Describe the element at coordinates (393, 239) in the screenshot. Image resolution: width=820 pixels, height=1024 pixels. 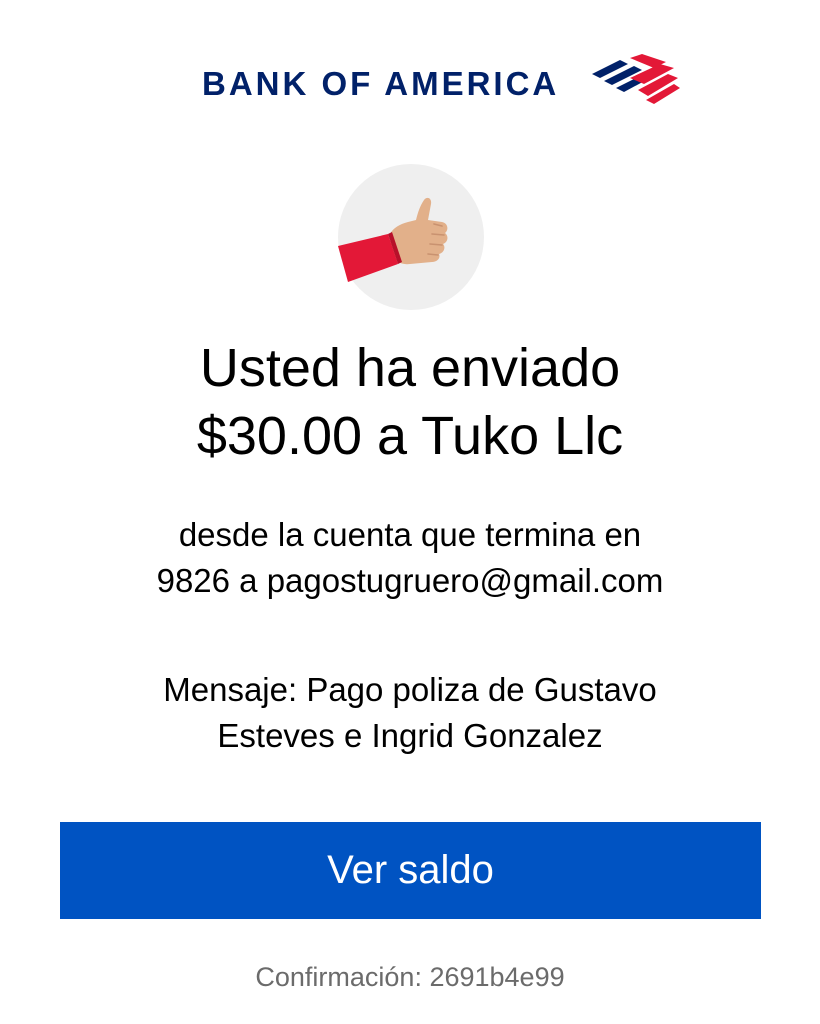
I see `thumbs-up-icon` at that location.